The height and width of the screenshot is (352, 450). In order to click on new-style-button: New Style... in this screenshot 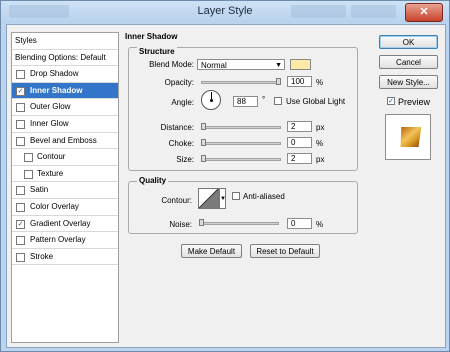, I will do `click(408, 82)`.